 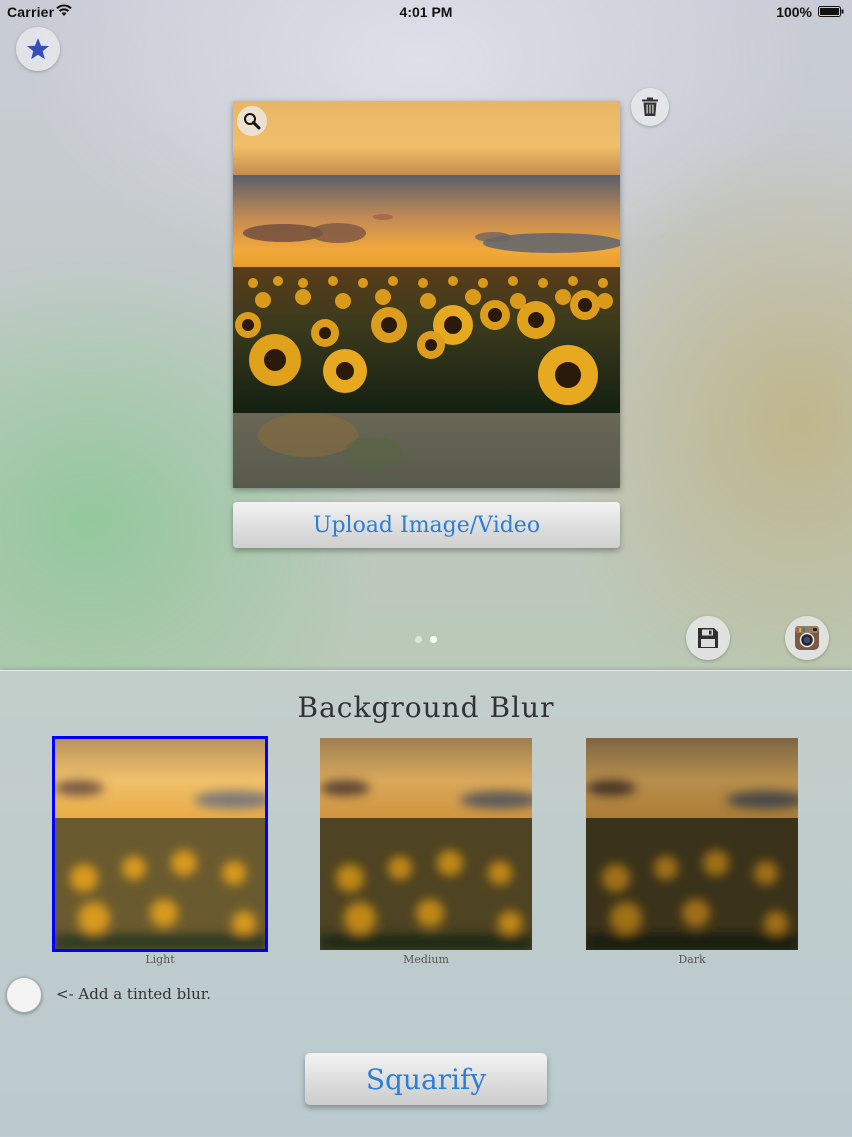 I want to click on status-bar: Carrier 4:01 PM 100%, so click(x=426, y=12).